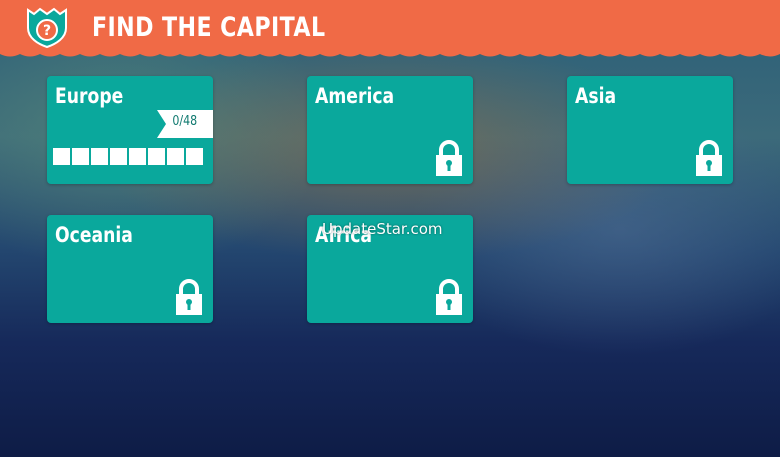  Describe the element at coordinates (390, 130) in the screenshot. I see `card-america: America` at that location.